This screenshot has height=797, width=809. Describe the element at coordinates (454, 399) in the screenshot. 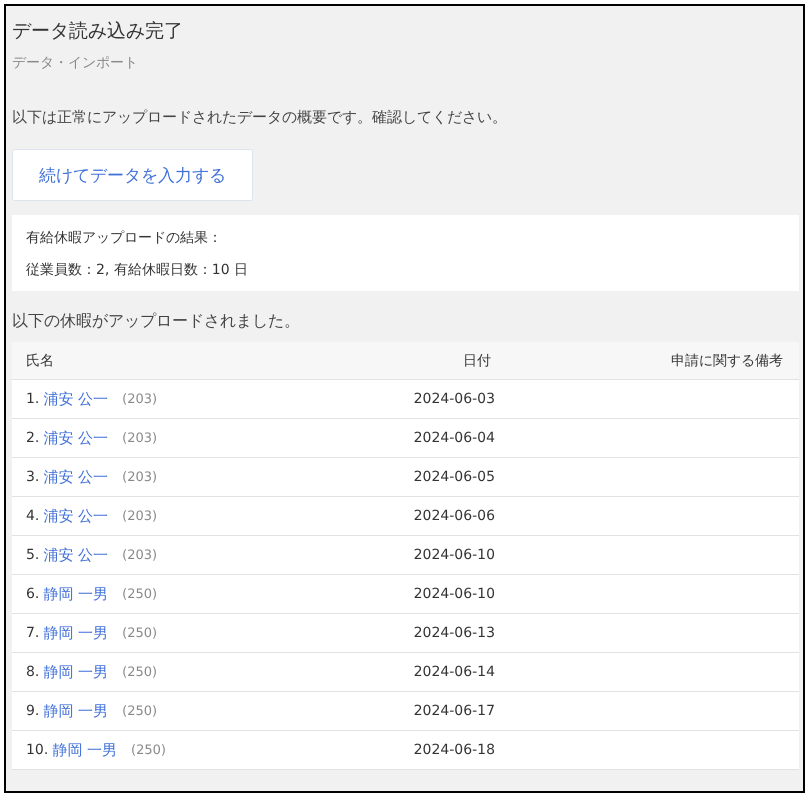

I see `date-cell-text: 2024-06-03` at that location.